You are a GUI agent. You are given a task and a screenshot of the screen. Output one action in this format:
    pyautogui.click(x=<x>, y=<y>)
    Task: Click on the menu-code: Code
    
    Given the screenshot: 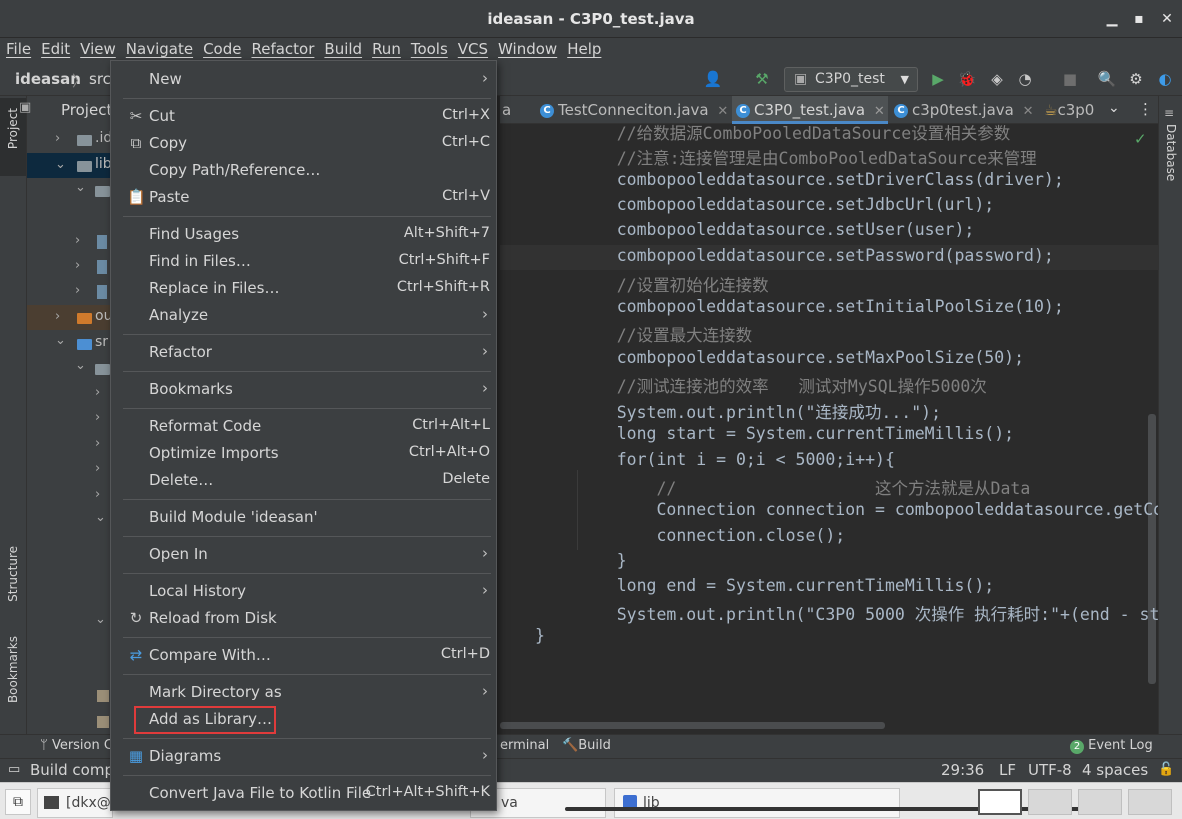 What is the action you would take?
    pyautogui.click(x=222, y=49)
    